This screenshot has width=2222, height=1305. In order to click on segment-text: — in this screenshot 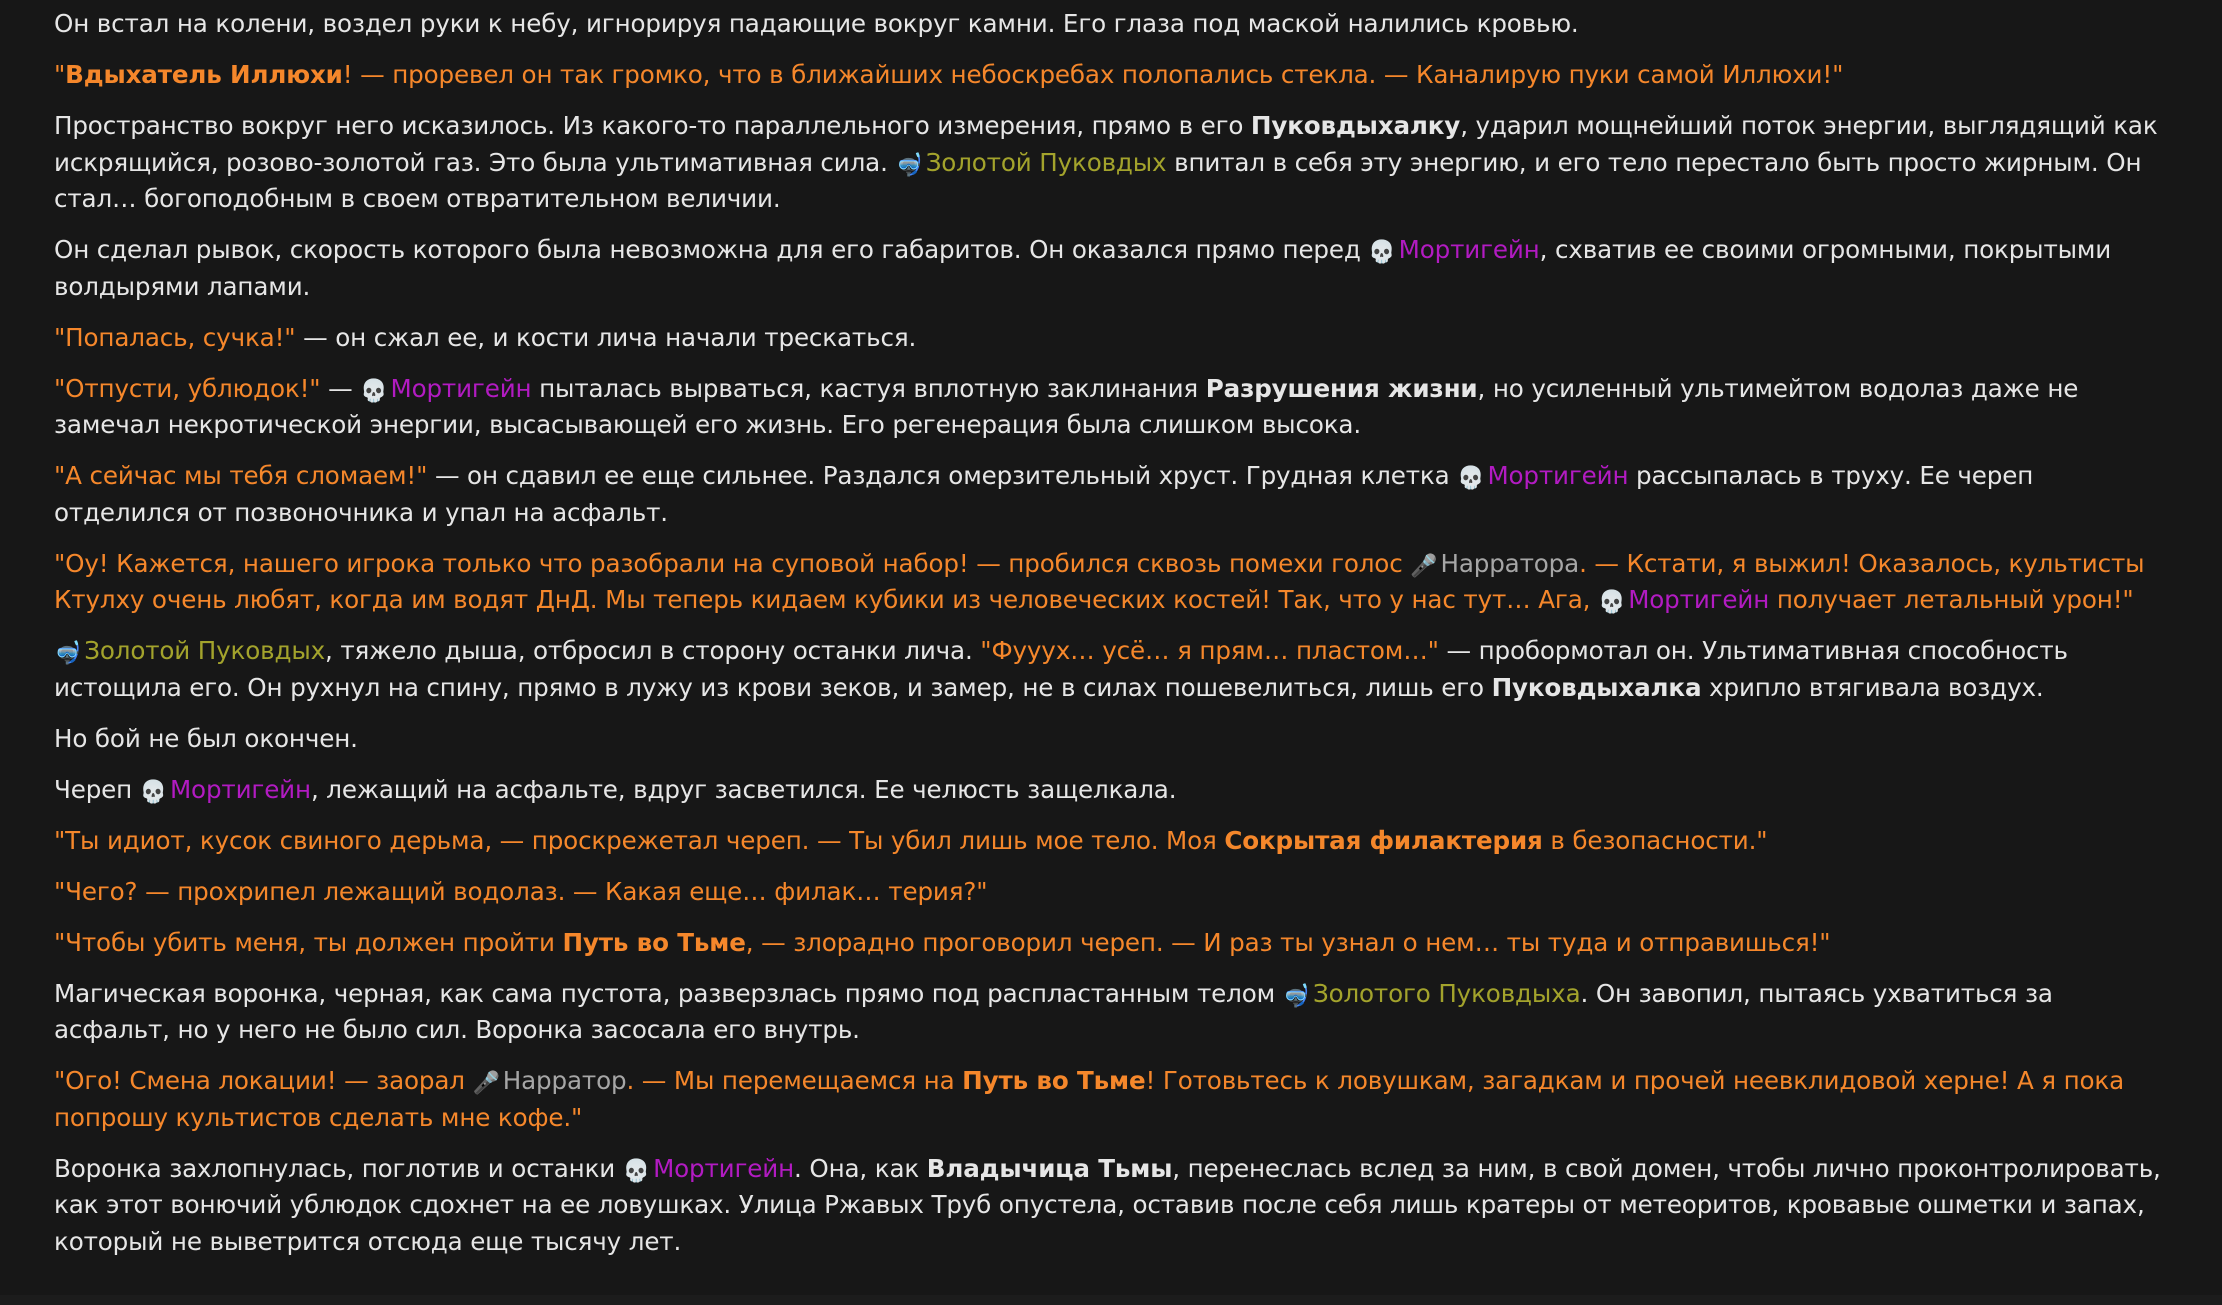, I will do `click(340, 388)`.